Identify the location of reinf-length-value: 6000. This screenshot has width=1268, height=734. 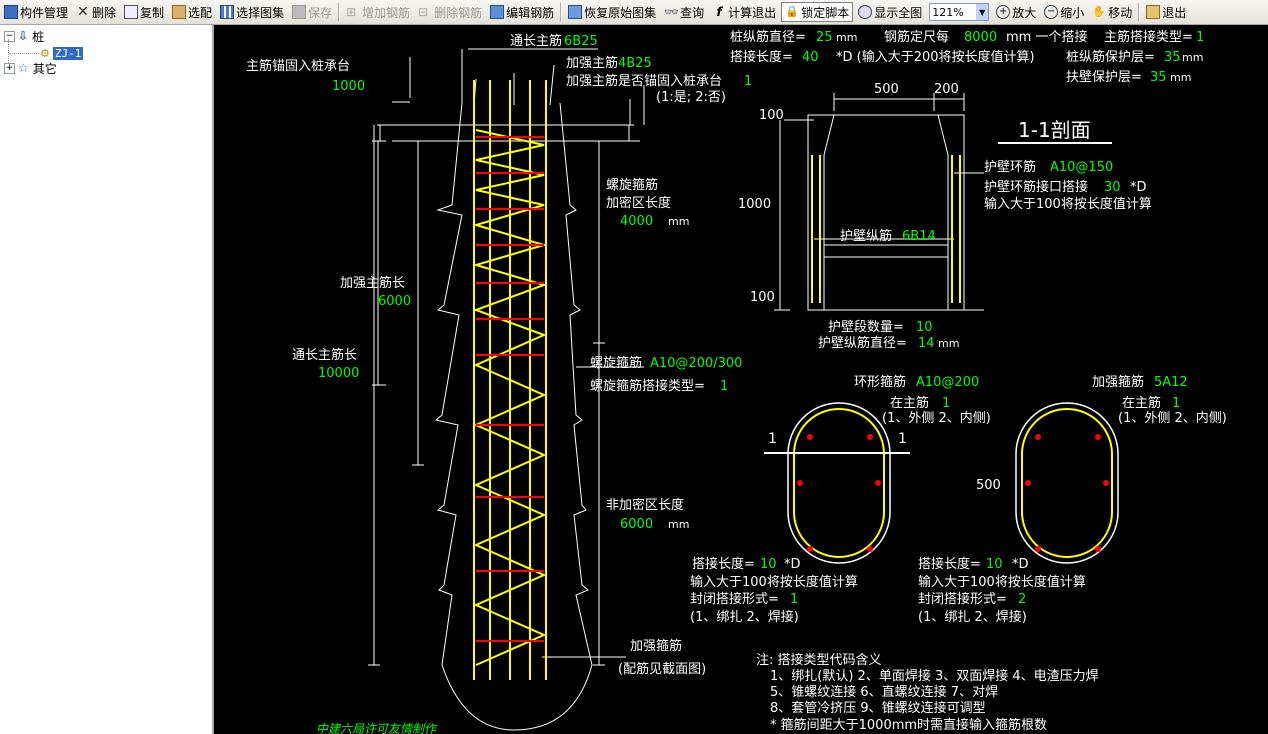
(394, 301).